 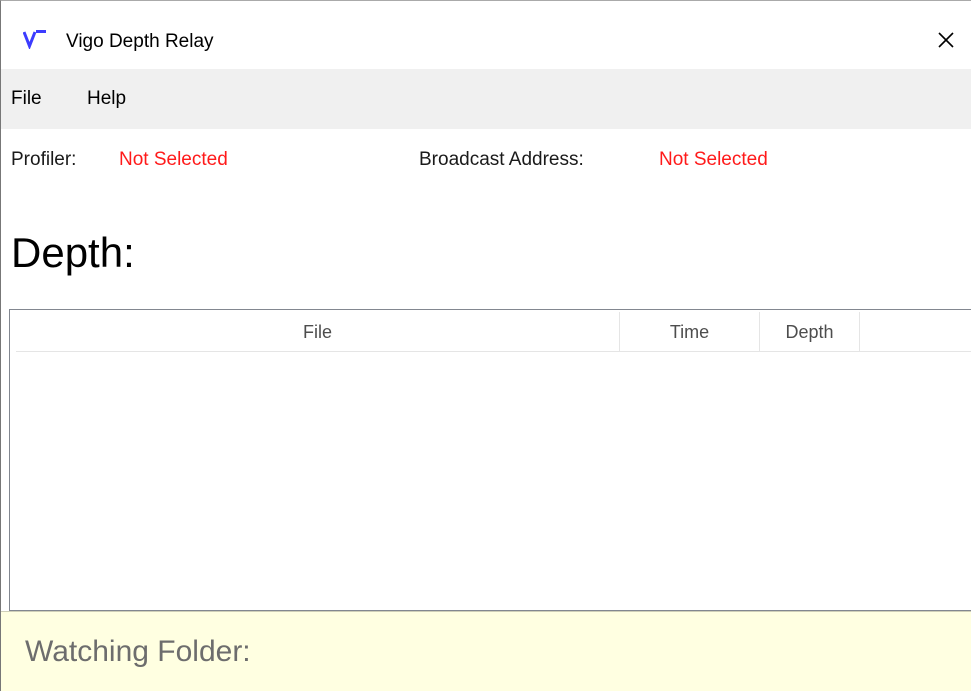 I want to click on watching-folder-bar: Watching Folder:, so click(x=486, y=651).